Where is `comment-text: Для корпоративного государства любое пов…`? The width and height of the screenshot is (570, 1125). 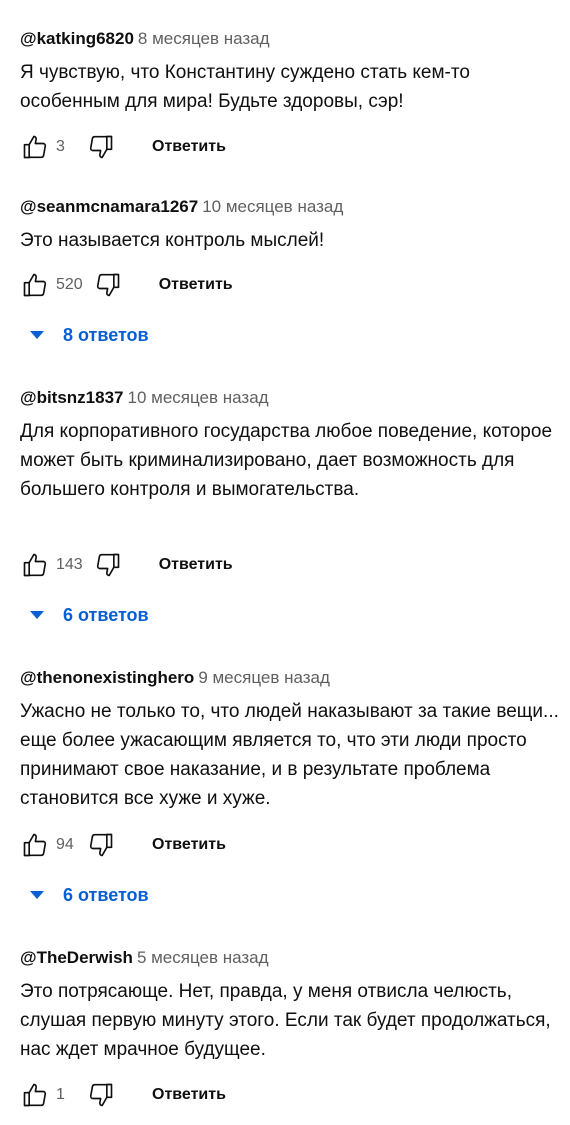
comment-text: Для корпоративного государства любое пов… is located at coordinates (286, 460).